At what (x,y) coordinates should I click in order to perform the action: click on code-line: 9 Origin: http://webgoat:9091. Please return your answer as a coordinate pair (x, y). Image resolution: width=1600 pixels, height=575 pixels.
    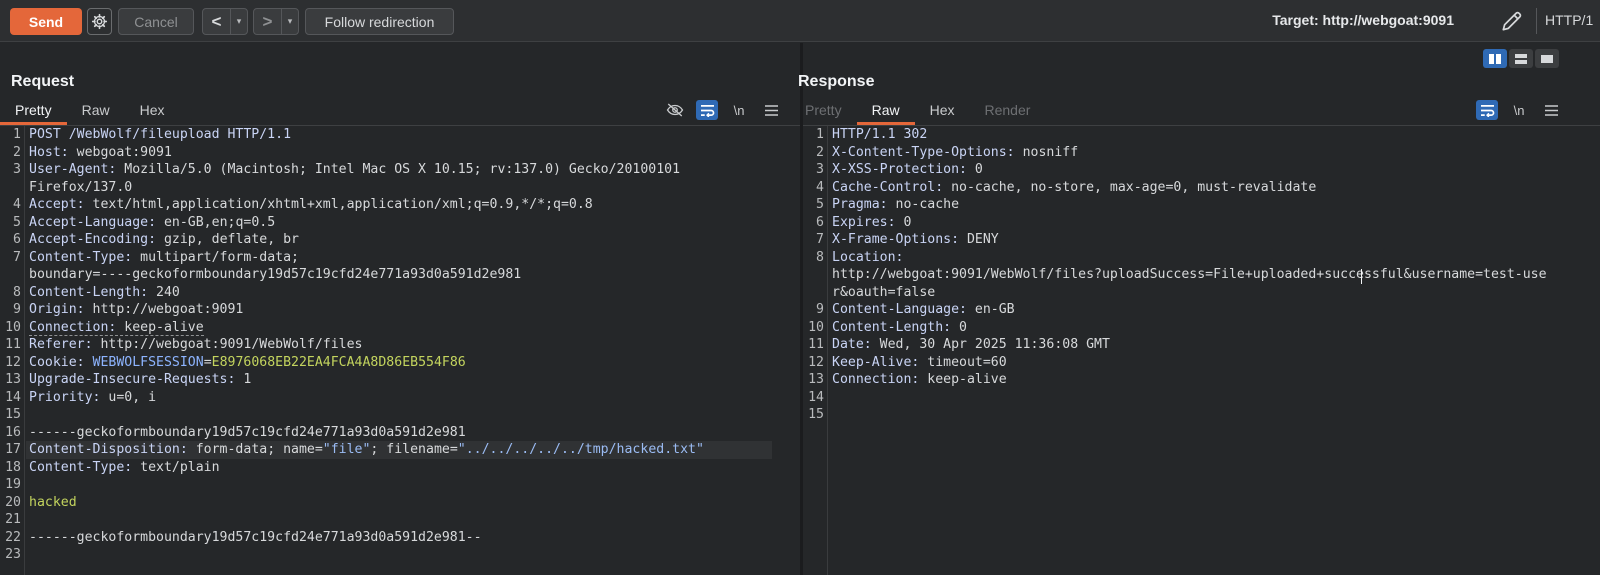
    Looking at the image, I should click on (400, 310).